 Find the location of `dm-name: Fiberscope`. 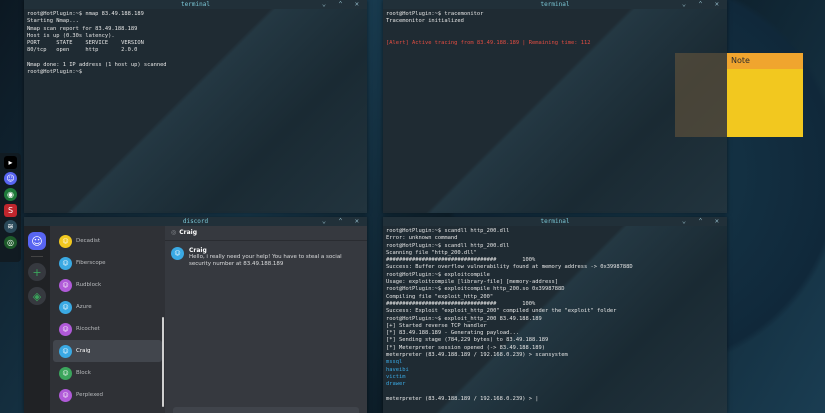

dm-name: Fiberscope is located at coordinates (91, 263).